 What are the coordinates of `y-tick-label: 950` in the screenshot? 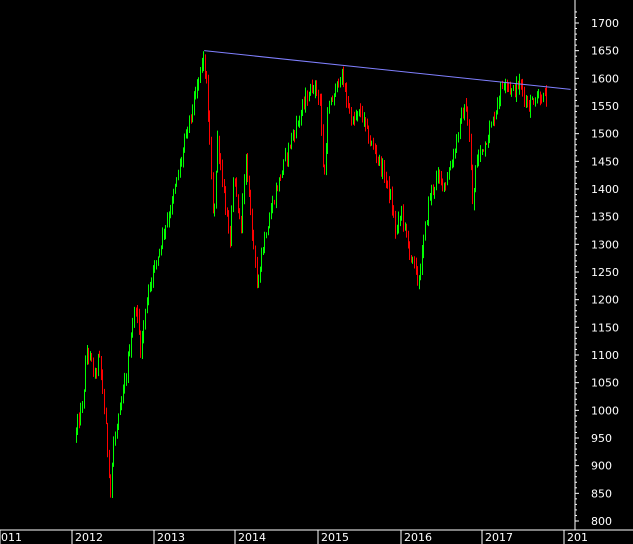 It's located at (601, 438).